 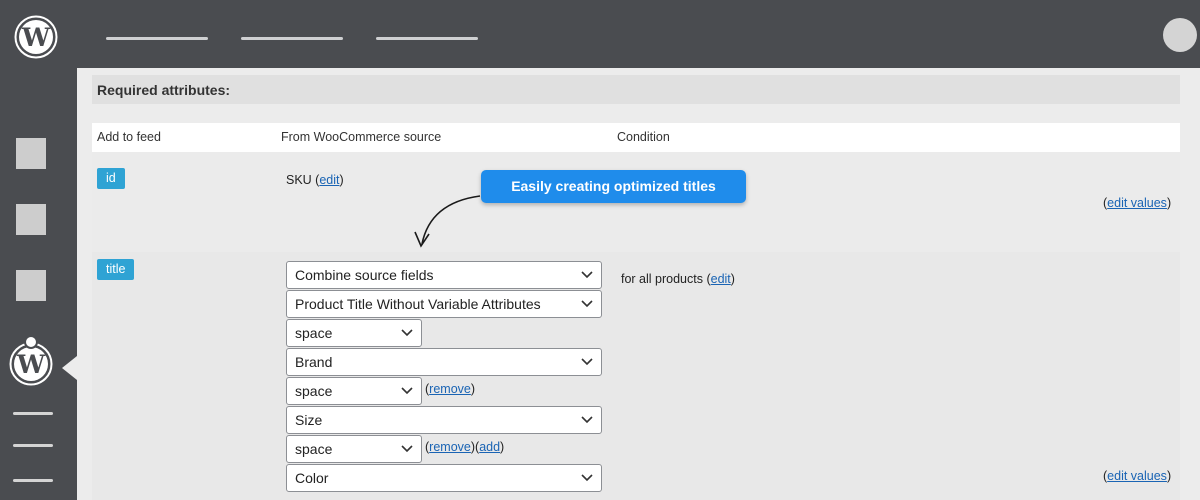 What do you see at coordinates (309, 420) in the screenshot?
I see `select-value: Size` at bounding box center [309, 420].